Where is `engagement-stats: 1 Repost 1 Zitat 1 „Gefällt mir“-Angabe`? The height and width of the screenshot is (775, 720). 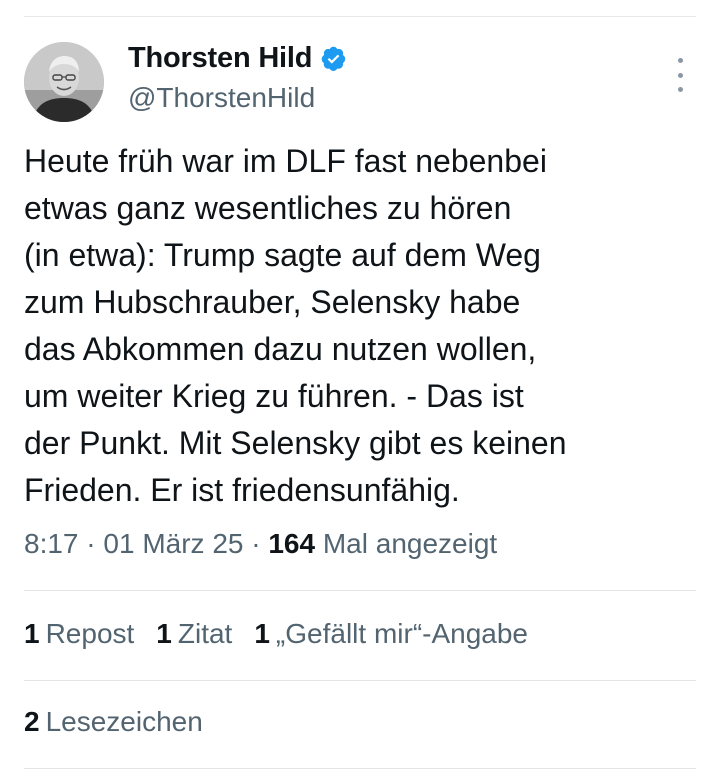
engagement-stats: 1 Repost 1 Zitat 1 „Gefällt mir“-Angabe is located at coordinates (287, 634).